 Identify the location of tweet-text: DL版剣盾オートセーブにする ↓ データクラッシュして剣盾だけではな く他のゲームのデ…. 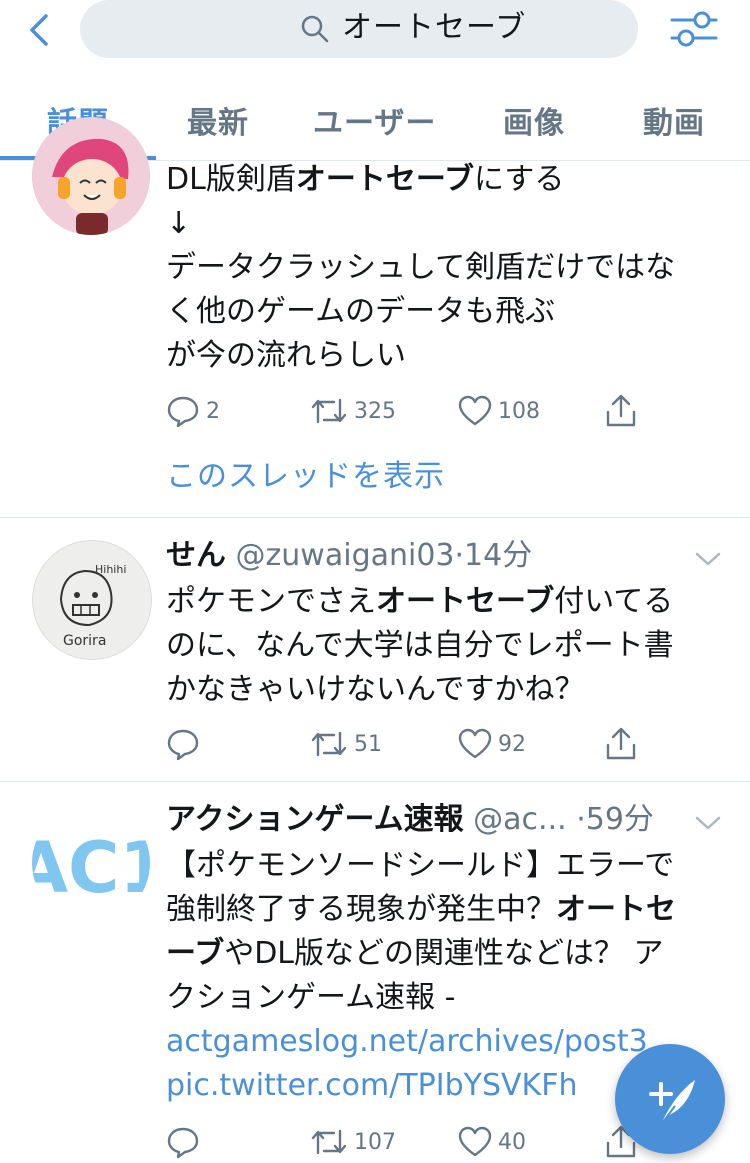
(446, 268).